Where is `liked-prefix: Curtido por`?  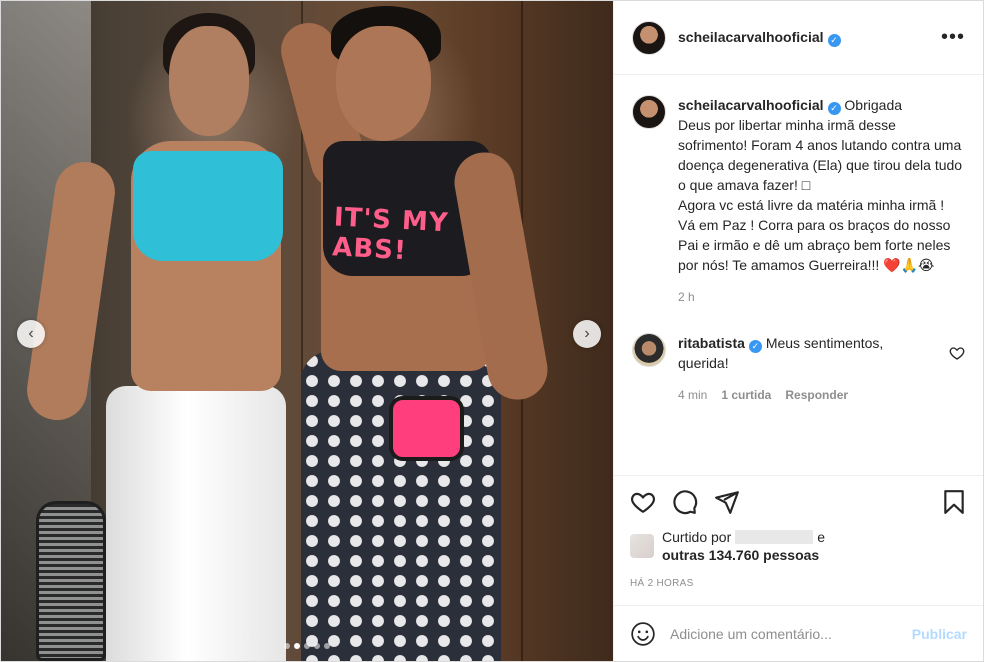
liked-prefix: Curtido por is located at coordinates (697, 537).